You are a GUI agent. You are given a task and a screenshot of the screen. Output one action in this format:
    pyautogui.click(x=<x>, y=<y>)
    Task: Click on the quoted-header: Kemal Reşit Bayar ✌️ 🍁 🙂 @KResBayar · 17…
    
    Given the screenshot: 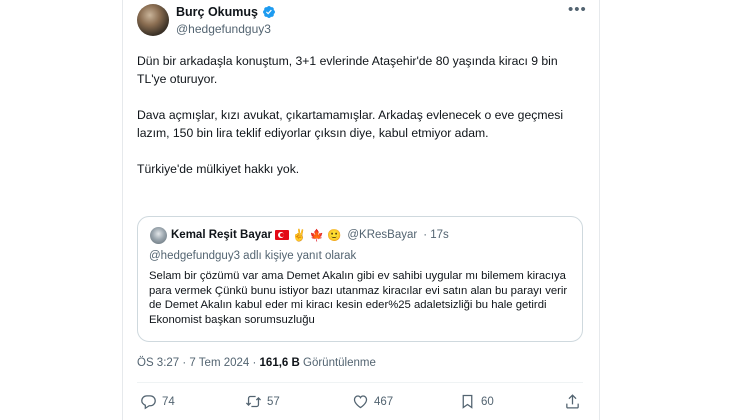 What is the action you would take?
    pyautogui.click(x=310, y=235)
    